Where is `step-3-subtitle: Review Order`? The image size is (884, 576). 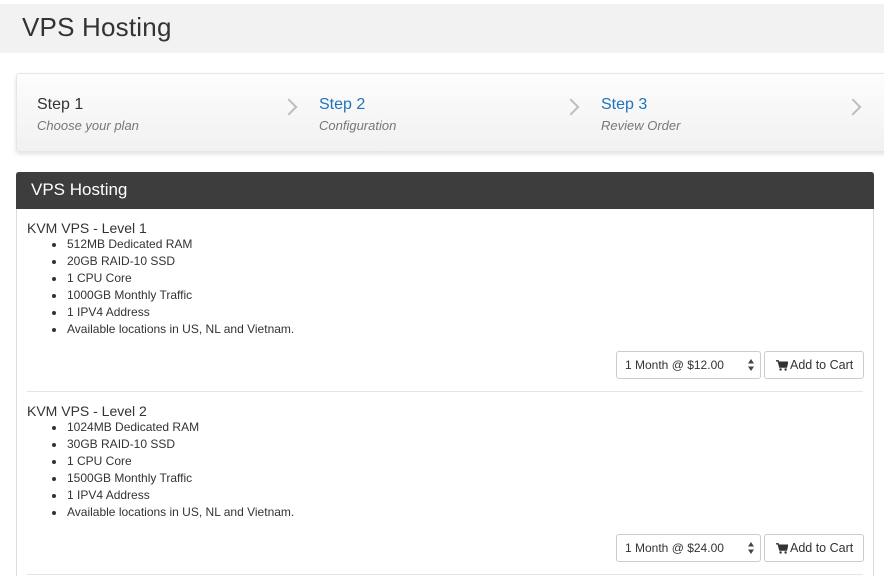 step-3-subtitle: Review Order is located at coordinates (641, 125).